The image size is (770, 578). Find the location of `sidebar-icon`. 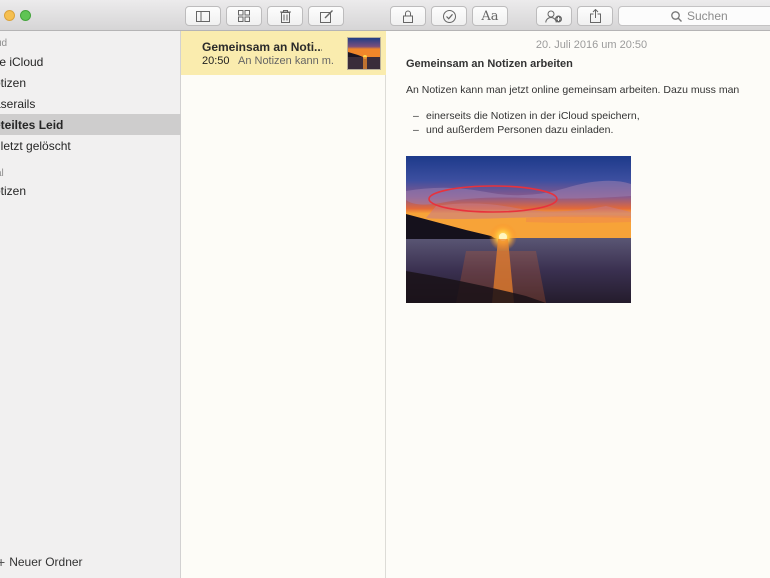

sidebar-icon is located at coordinates (203, 16).